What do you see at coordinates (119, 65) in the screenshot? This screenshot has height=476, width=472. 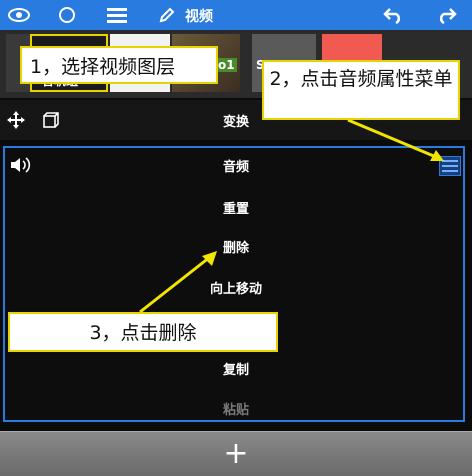 I see `callout-step1: 1，选择视频图层` at bounding box center [119, 65].